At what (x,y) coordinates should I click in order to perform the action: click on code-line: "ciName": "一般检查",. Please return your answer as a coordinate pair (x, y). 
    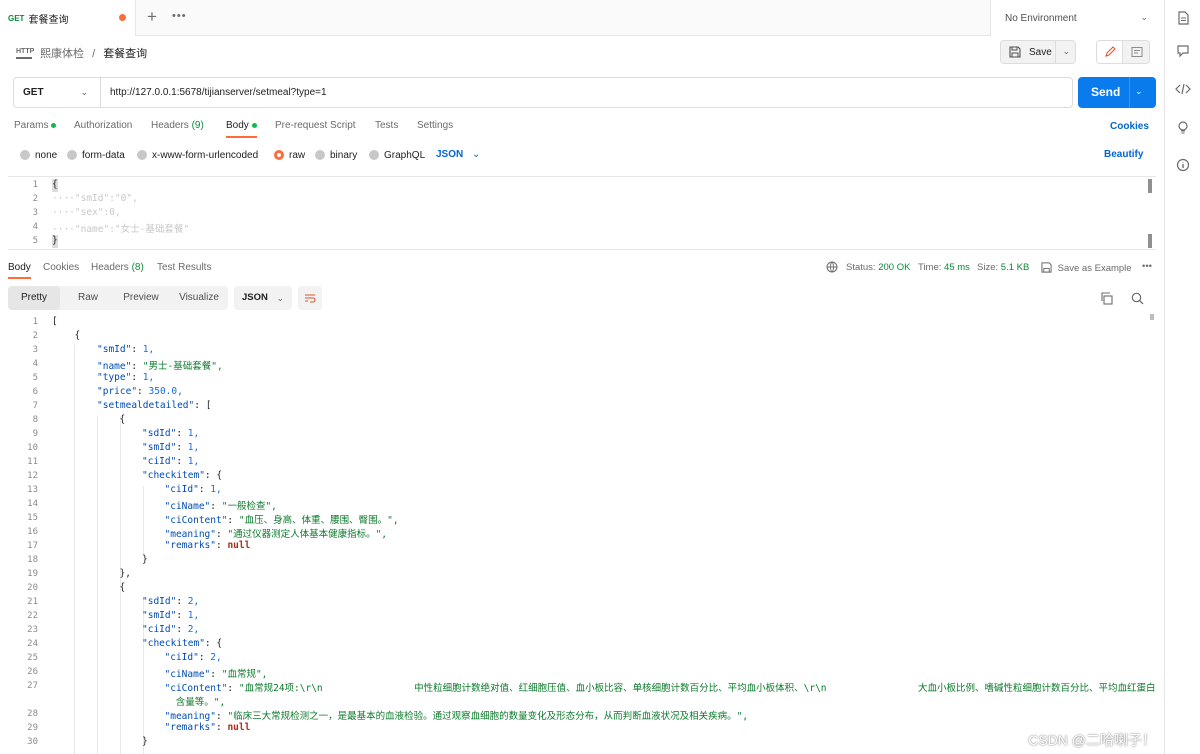
    Looking at the image, I should click on (220, 506).